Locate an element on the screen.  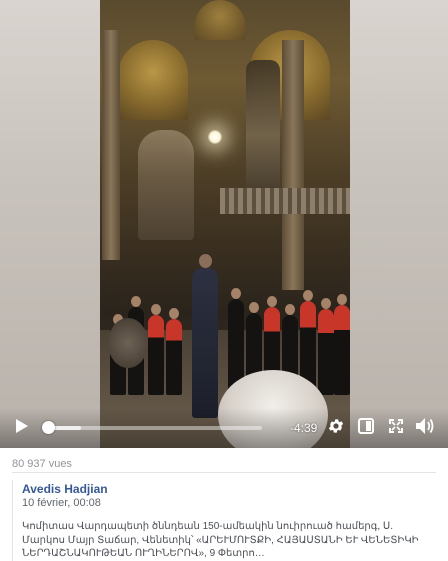
fullscreen-icon is located at coordinates (396, 428).